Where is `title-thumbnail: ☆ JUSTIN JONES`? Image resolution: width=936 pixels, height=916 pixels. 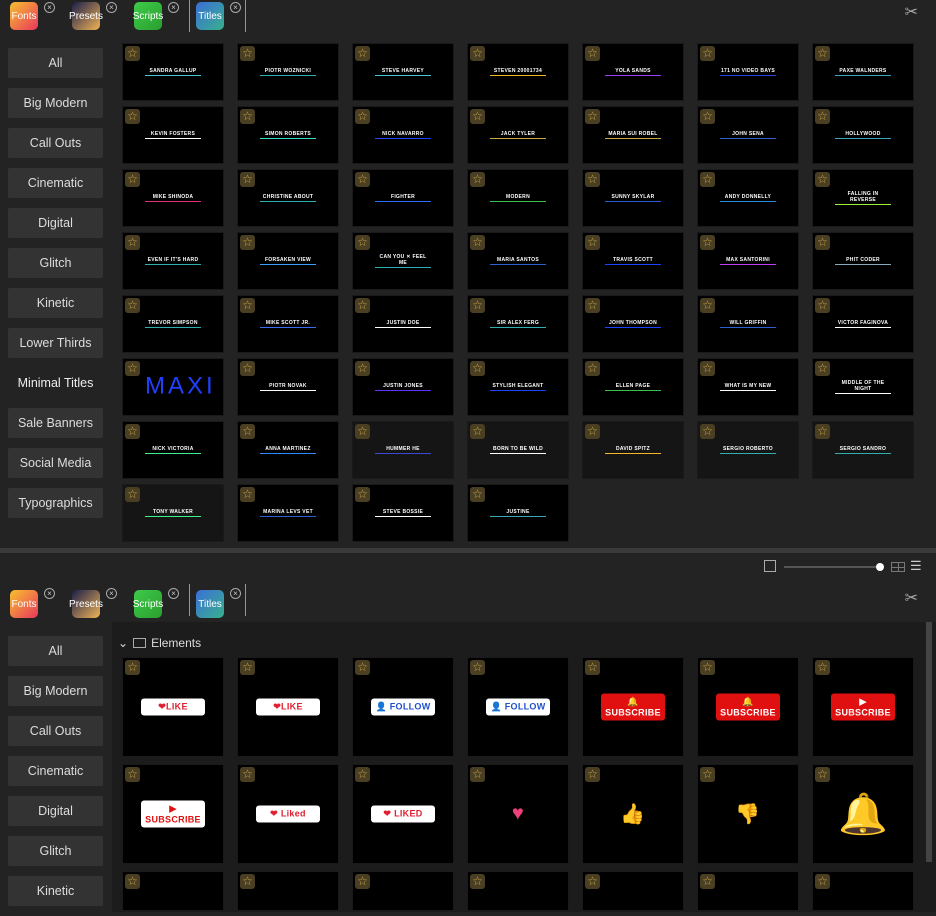
title-thumbnail: ☆ JUSTIN JONES is located at coordinates (403, 387).